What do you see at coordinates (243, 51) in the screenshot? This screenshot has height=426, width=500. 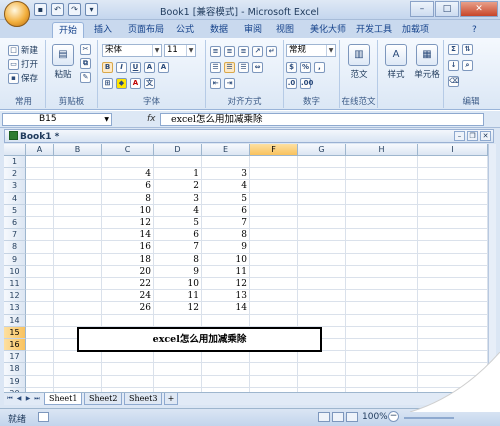 I see `align-bottom-icon: ≡` at bounding box center [243, 51].